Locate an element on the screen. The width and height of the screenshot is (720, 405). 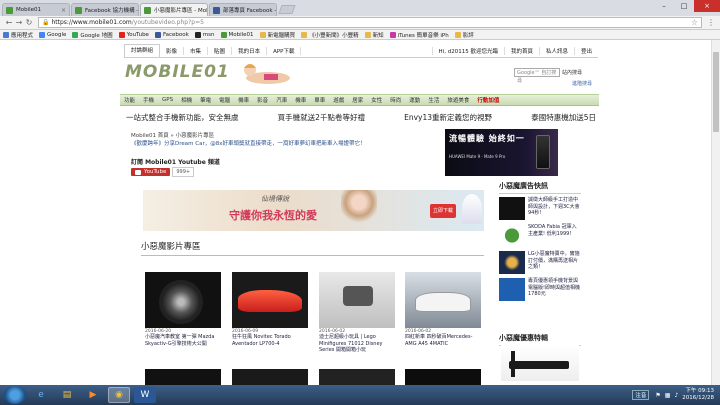
tab-photos: 貼圖 is located at coordinates (220, 50).